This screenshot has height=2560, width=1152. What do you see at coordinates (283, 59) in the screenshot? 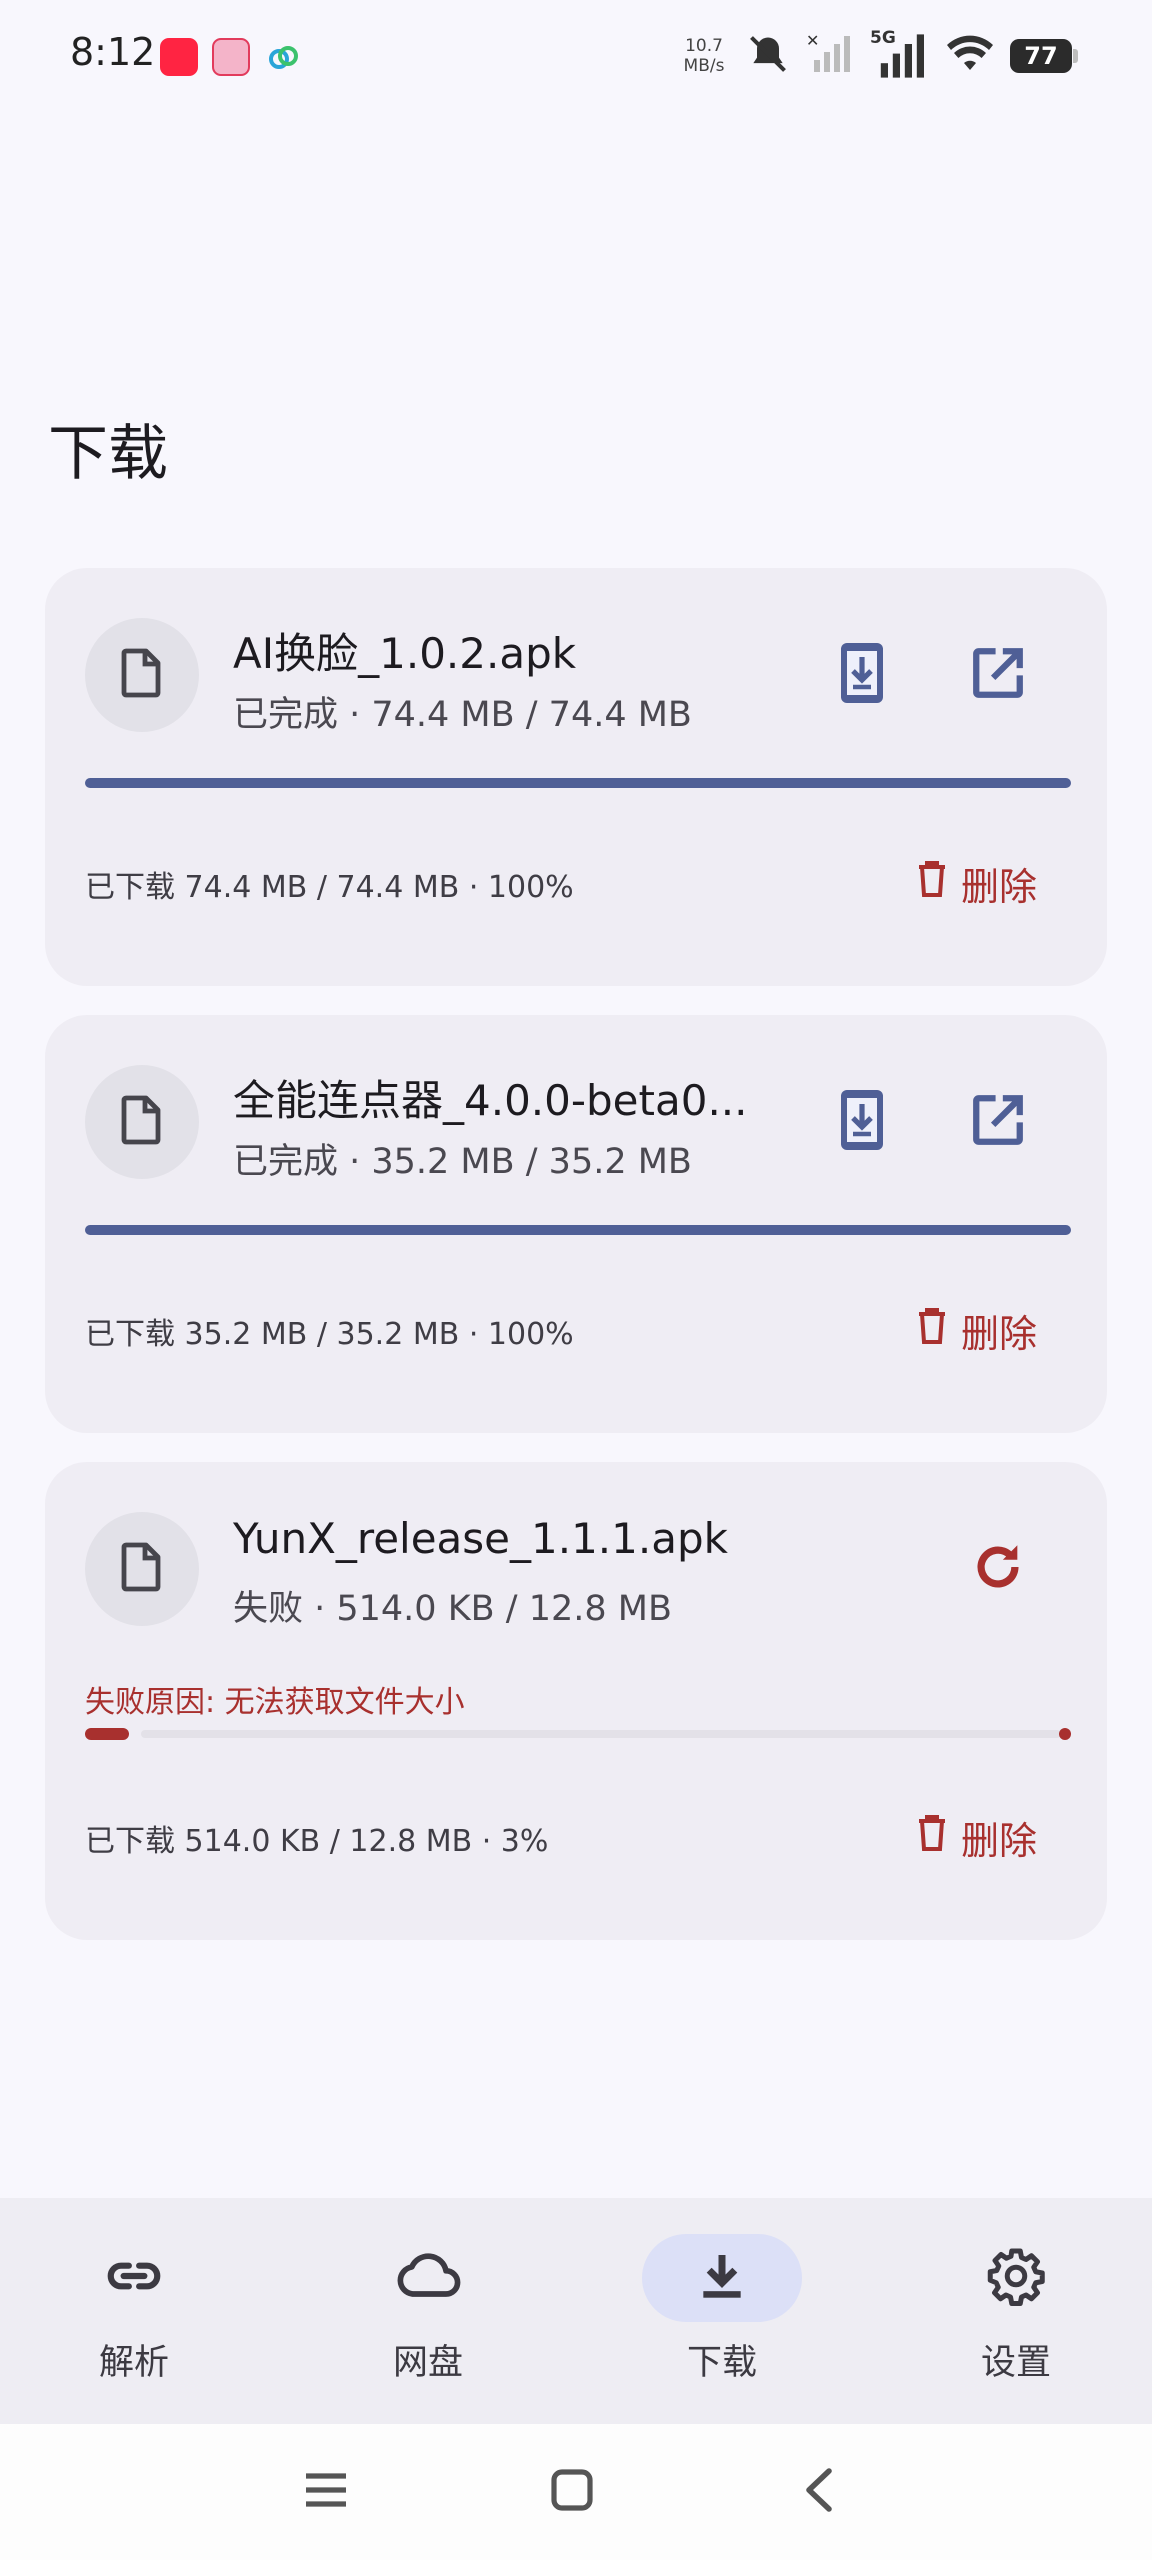
I see `cloud-app-icon` at bounding box center [283, 59].